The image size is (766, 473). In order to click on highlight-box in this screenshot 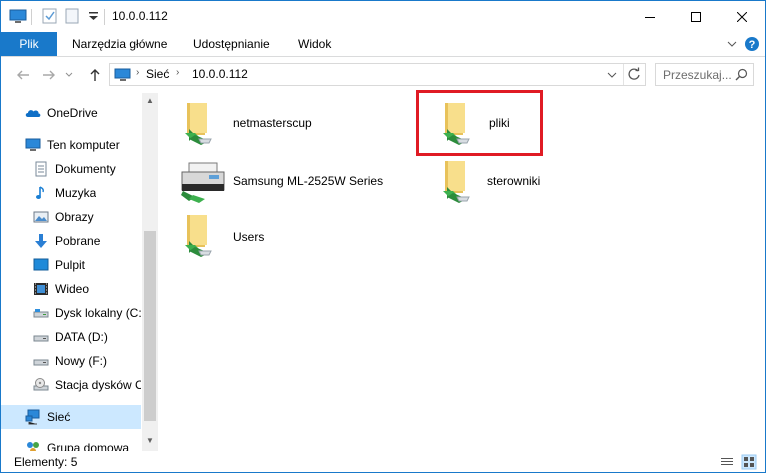, I will do `click(479, 123)`.